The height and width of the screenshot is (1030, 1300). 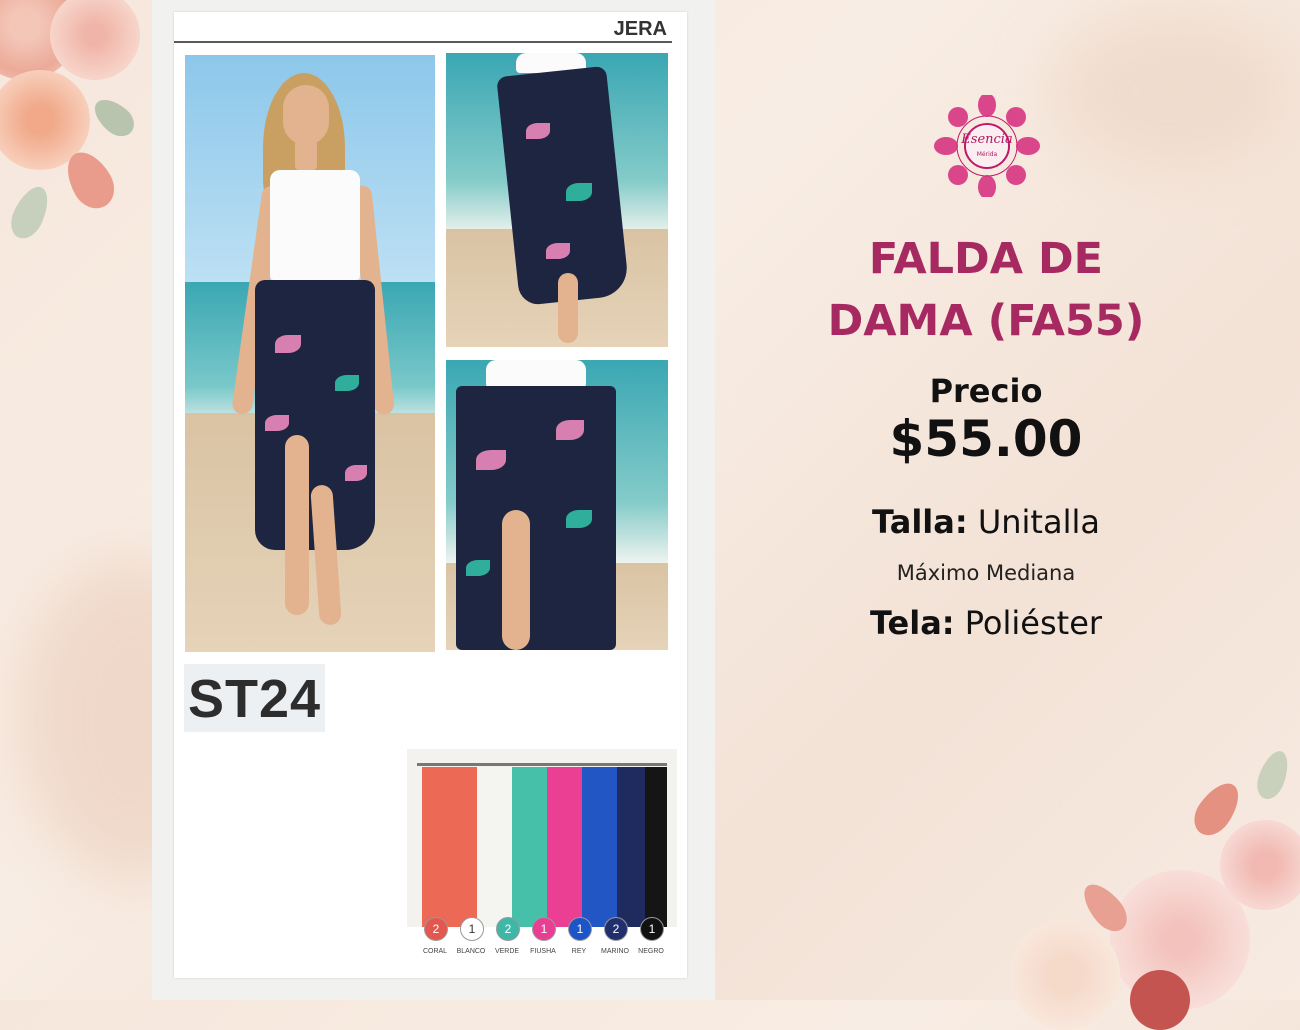 I want to click on supplier-brand: JERA, so click(x=640, y=29).